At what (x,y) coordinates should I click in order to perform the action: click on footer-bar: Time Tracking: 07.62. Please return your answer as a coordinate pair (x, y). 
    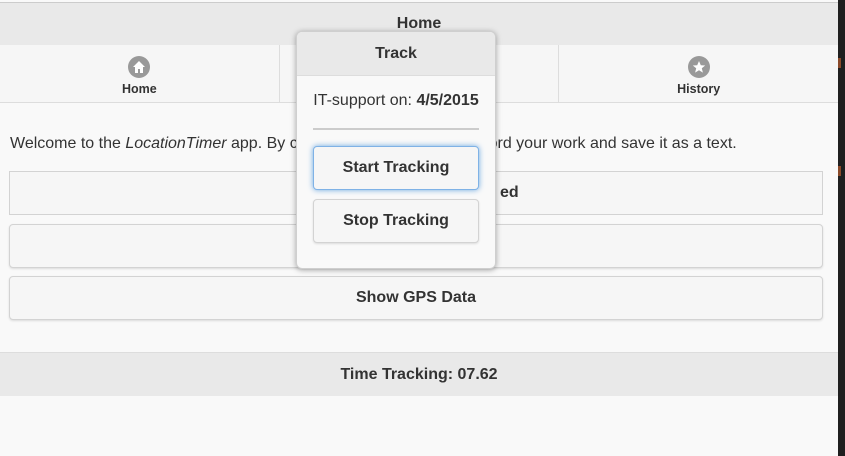
    Looking at the image, I should click on (419, 374).